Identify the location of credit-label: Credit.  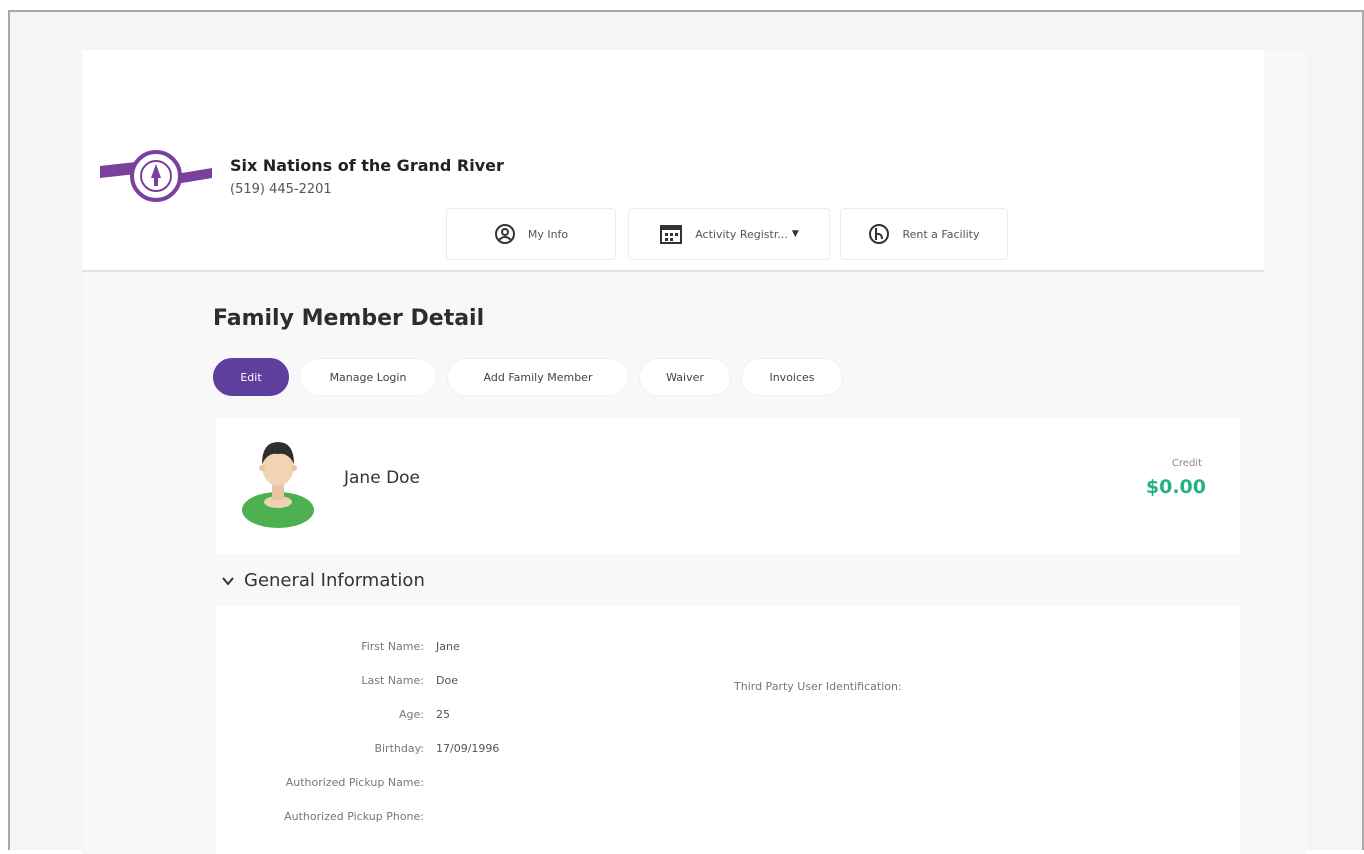
(1186, 463).